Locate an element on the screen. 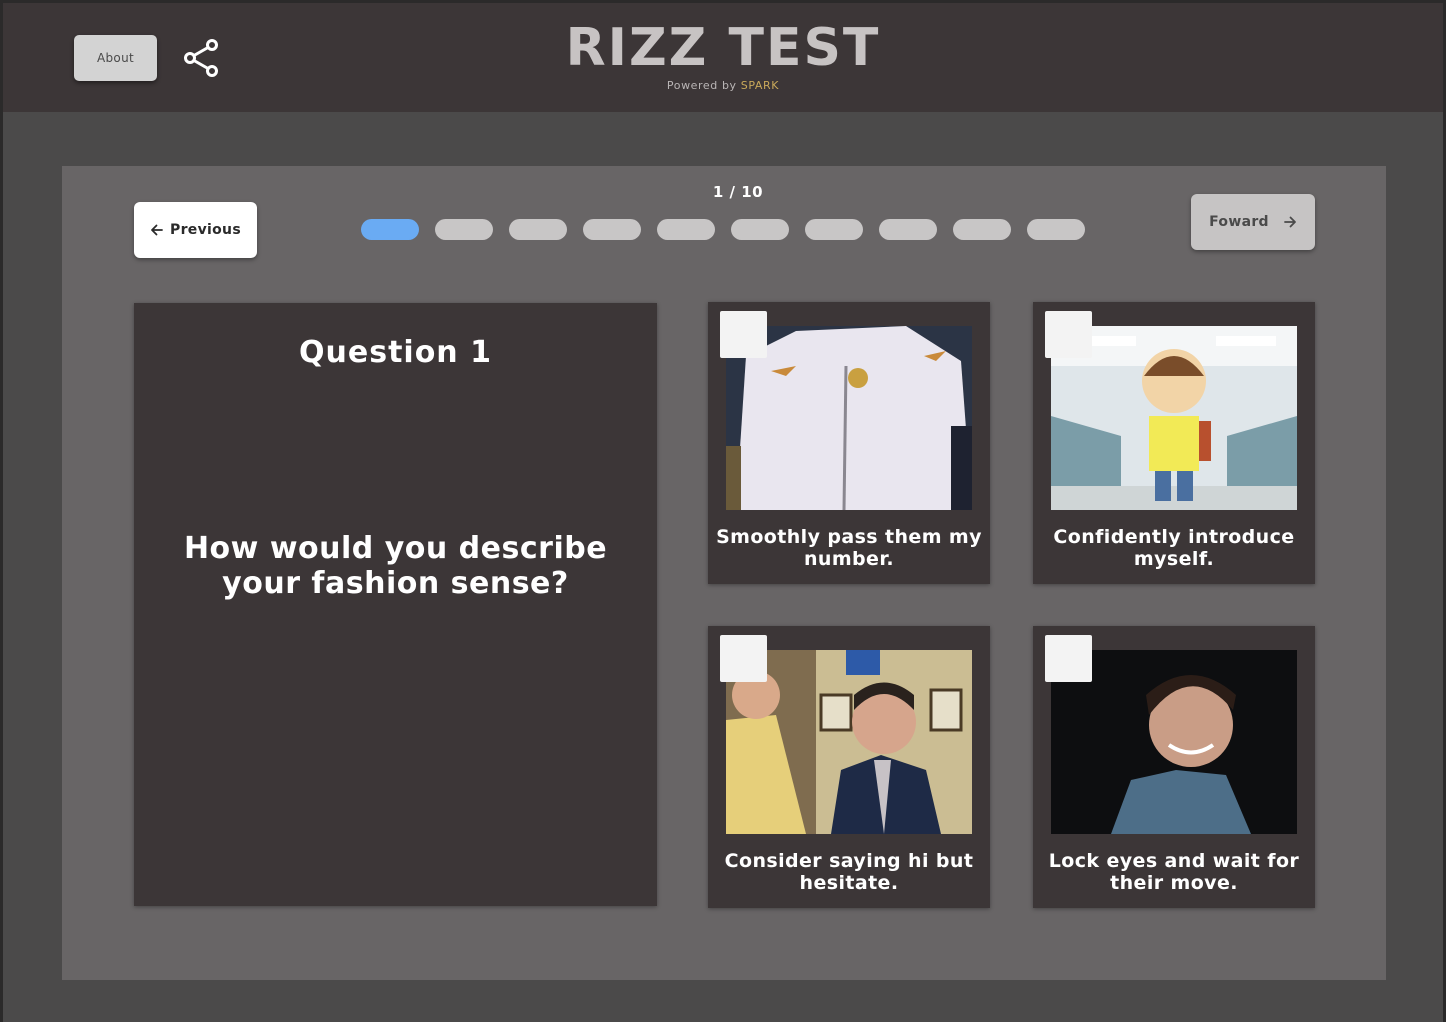 This screenshot has width=1446, height=1022. forward-label: Foward is located at coordinates (1239, 222).